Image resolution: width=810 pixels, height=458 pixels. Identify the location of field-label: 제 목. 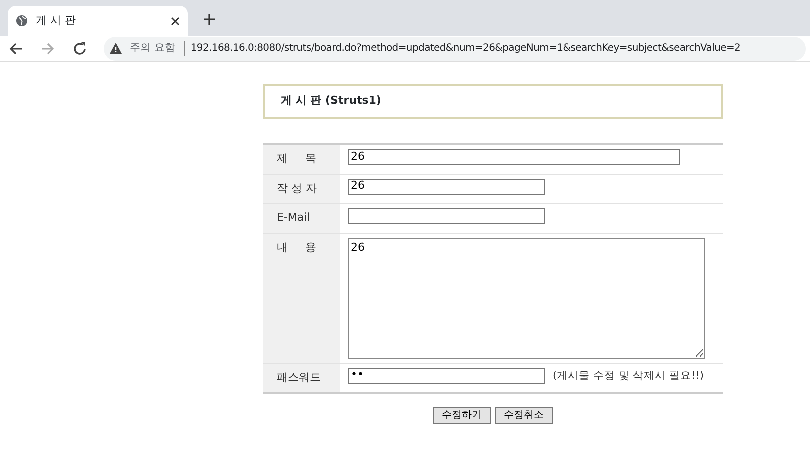
(301, 159).